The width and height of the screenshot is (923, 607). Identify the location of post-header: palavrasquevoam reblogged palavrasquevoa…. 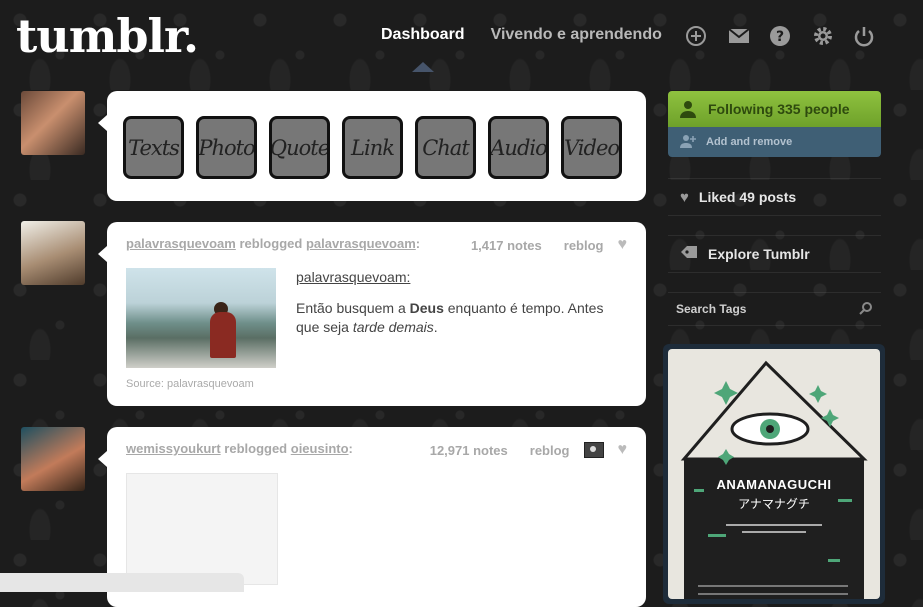
(376, 245).